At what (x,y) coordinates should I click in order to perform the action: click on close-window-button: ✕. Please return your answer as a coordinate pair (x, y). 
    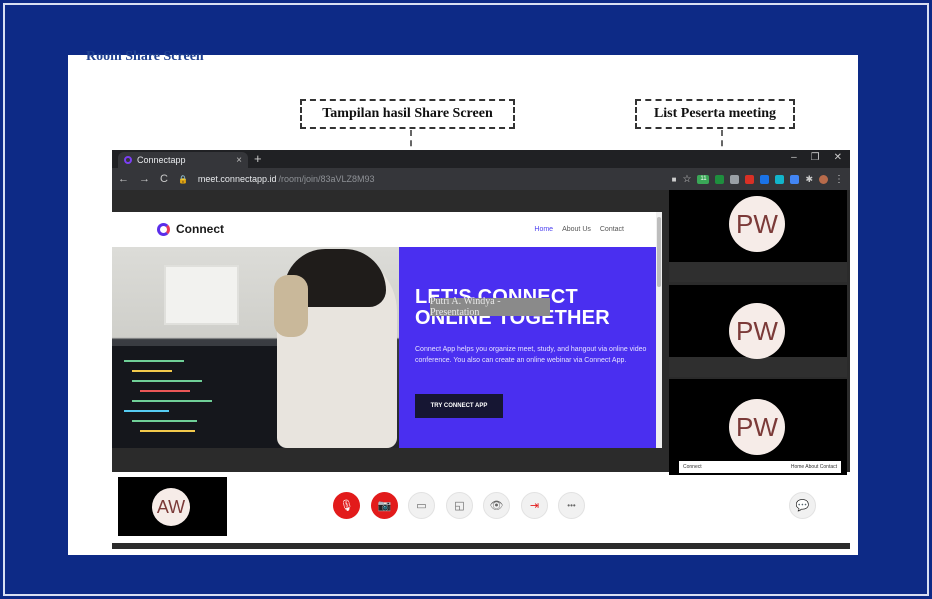
    Looking at the image, I should click on (838, 157).